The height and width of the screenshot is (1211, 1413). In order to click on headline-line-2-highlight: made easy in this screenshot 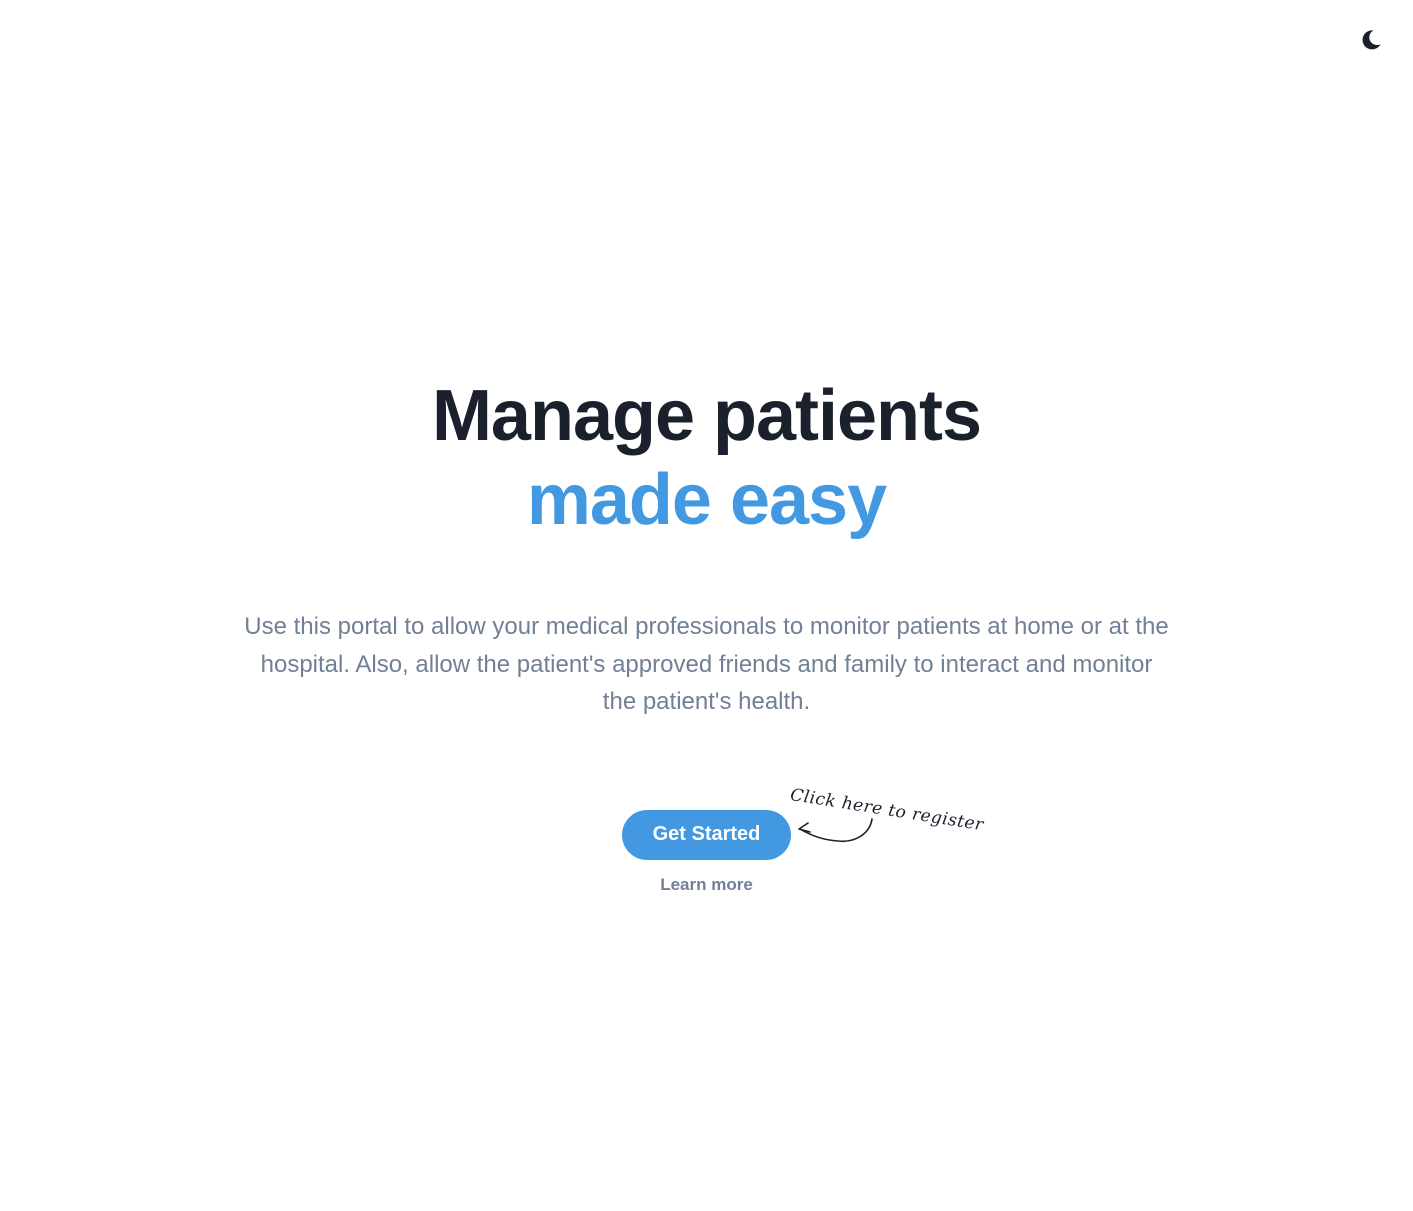, I will do `click(706, 500)`.